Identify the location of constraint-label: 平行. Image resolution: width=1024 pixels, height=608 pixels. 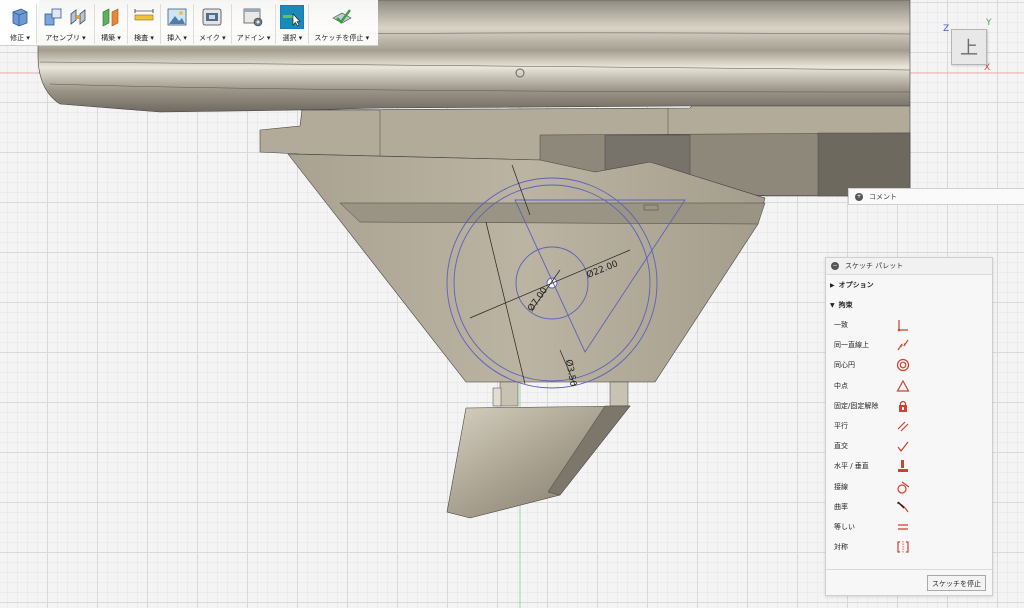
(841, 426).